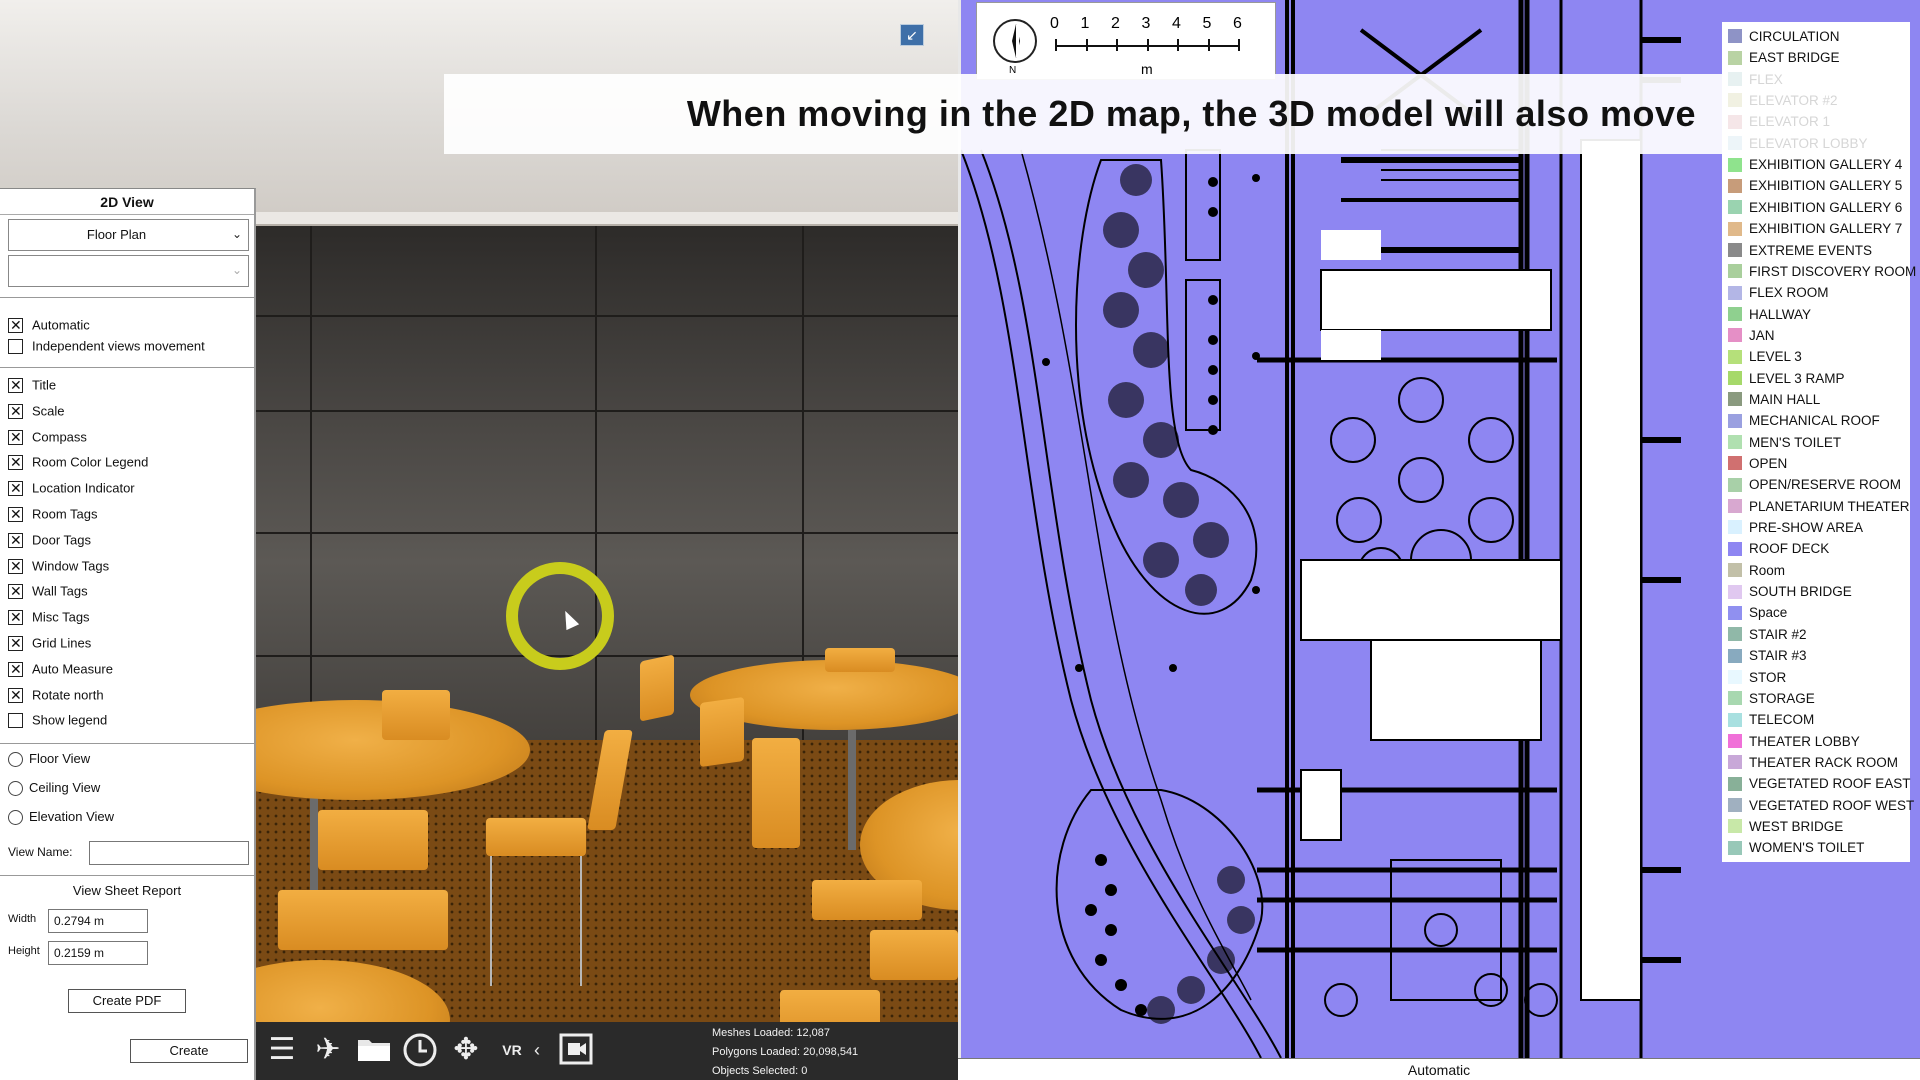 Image resolution: width=1920 pixels, height=1080 pixels. I want to click on checkbox-wall-tags: Wall Tags, so click(48, 591).